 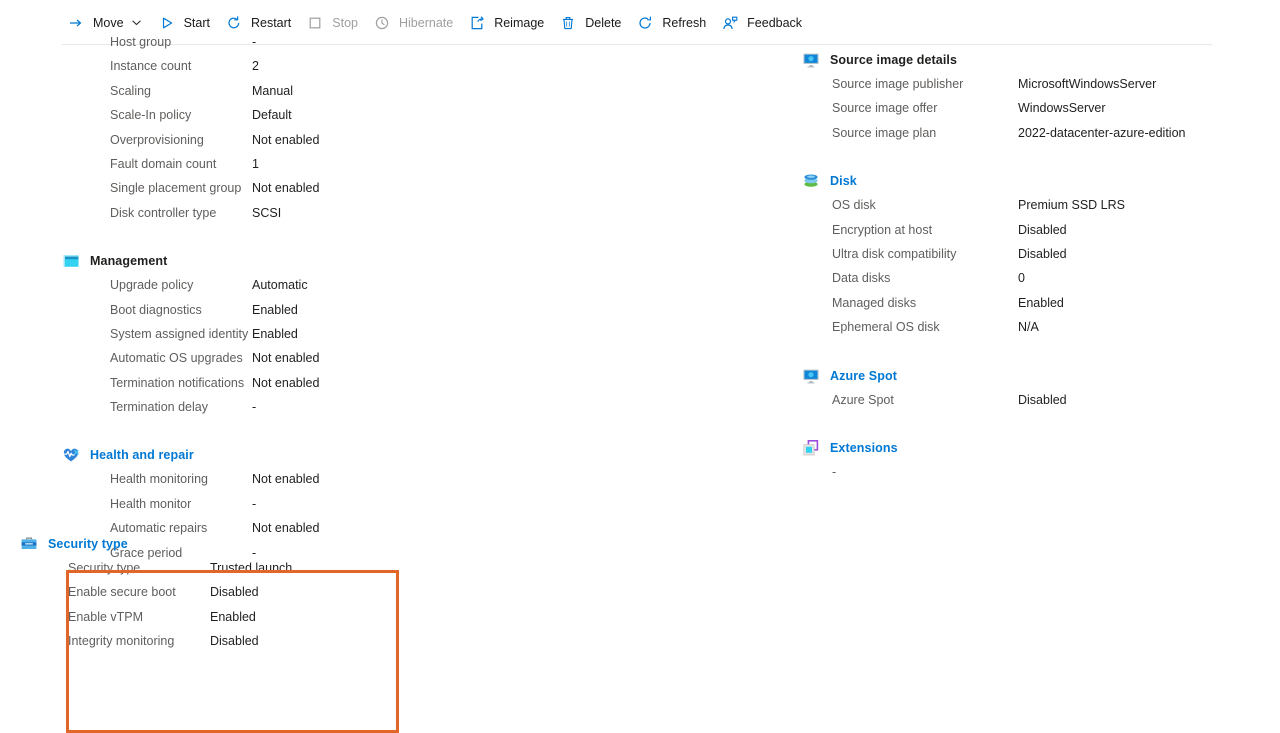 What do you see at coordinates (1021, 278) in the screenshot?
I see `property-value: 0` at bounding box center [1021, 278].